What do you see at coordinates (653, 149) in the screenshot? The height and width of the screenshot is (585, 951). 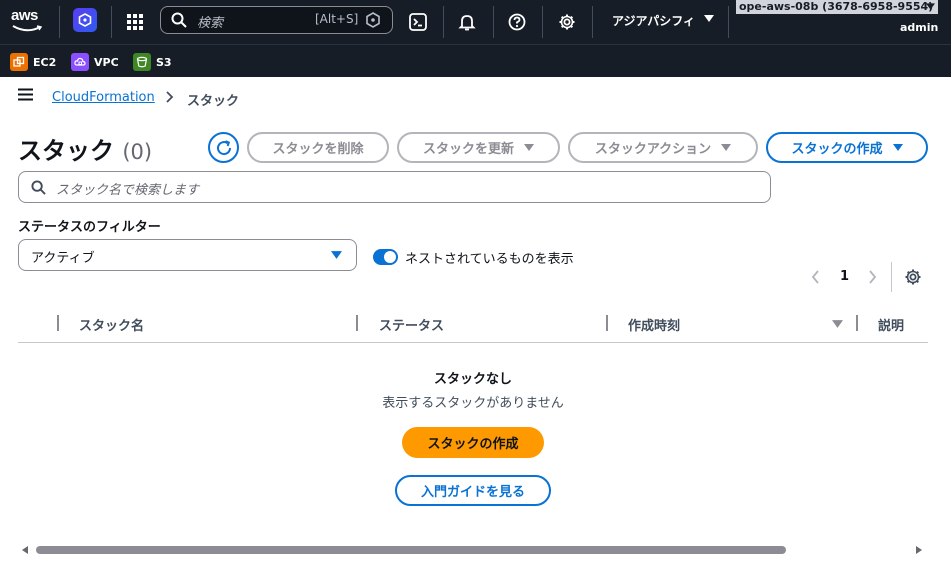 I see `stack-actions-label: スタックアクション` at bounding box center [653, 149].